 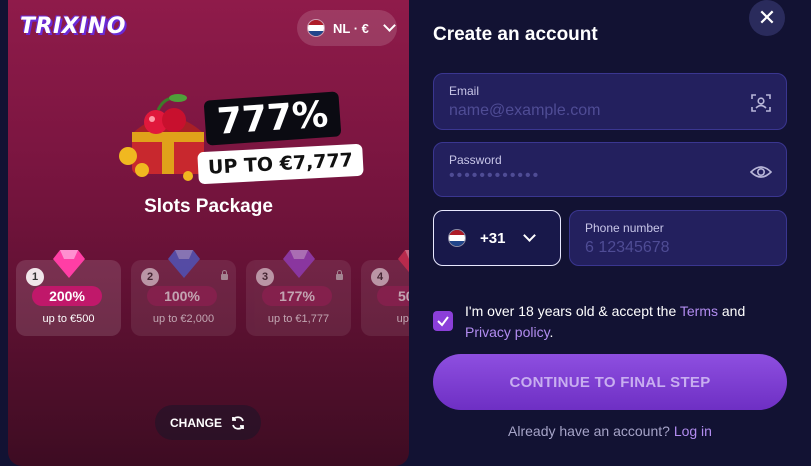 What do you see at coordinates (493, 238) in the screenshot?
I see `phone-country-code: +31` at bounding box center [493, 238].